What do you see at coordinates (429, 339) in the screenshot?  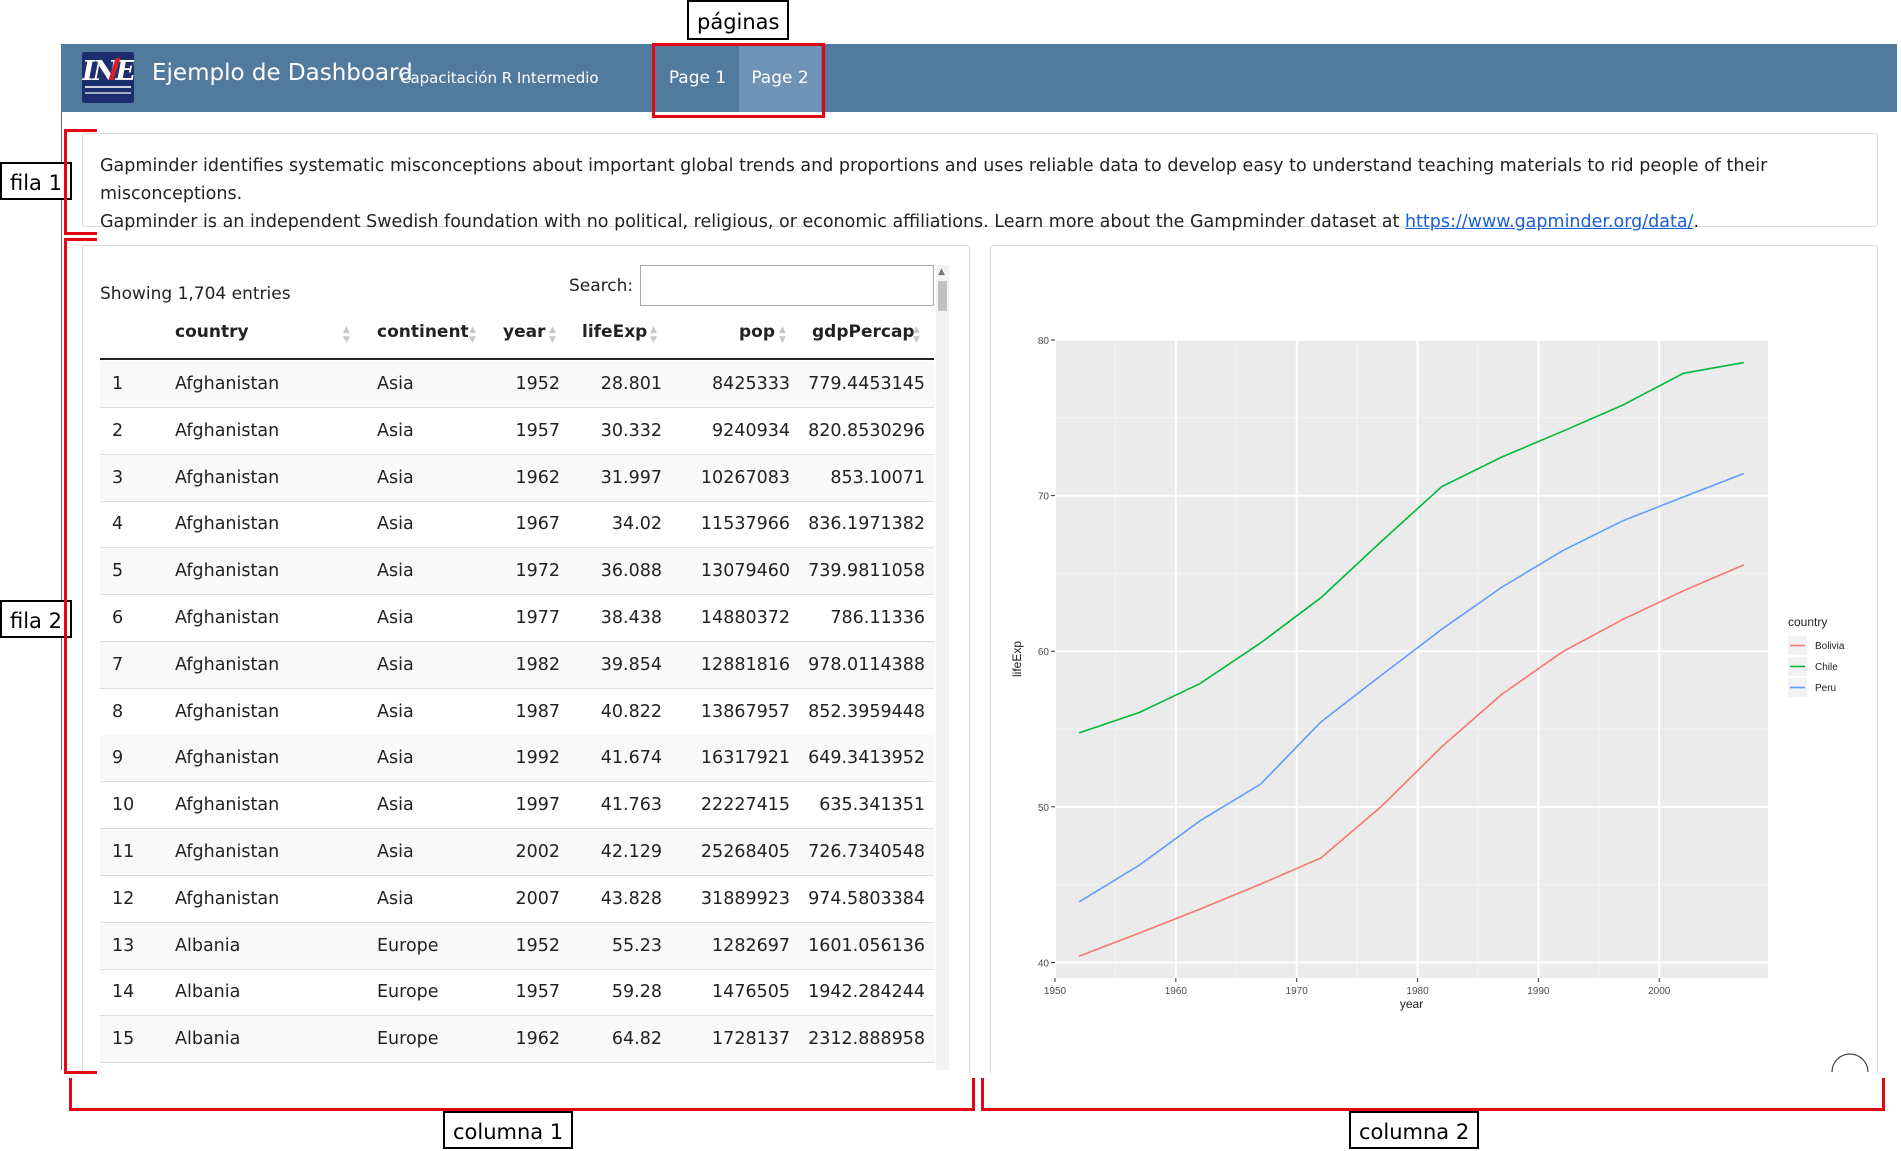 I see `column-header-continent: continent ▲ ▼` at bounding box center [429, 339].